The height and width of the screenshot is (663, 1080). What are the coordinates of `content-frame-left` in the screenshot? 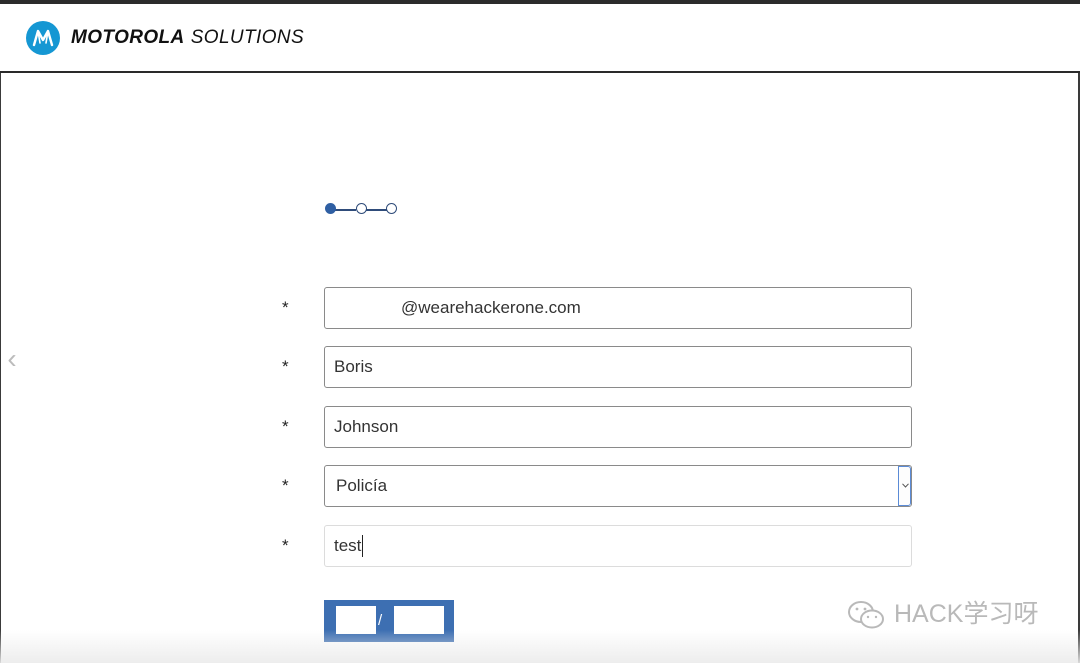 It's located at (0, 368).